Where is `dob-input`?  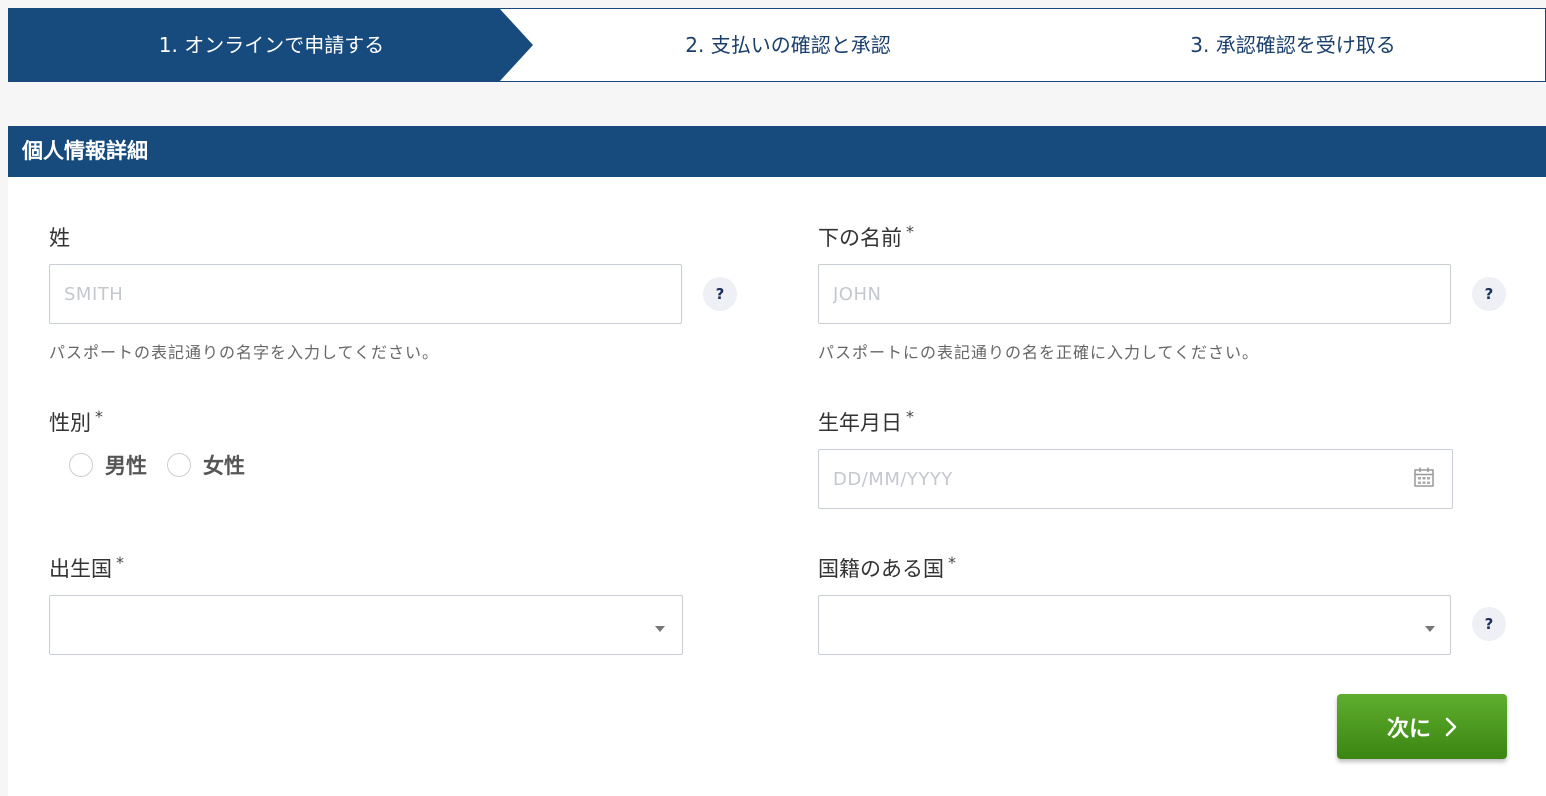 dob-input is located at coordinates (1135, 479).